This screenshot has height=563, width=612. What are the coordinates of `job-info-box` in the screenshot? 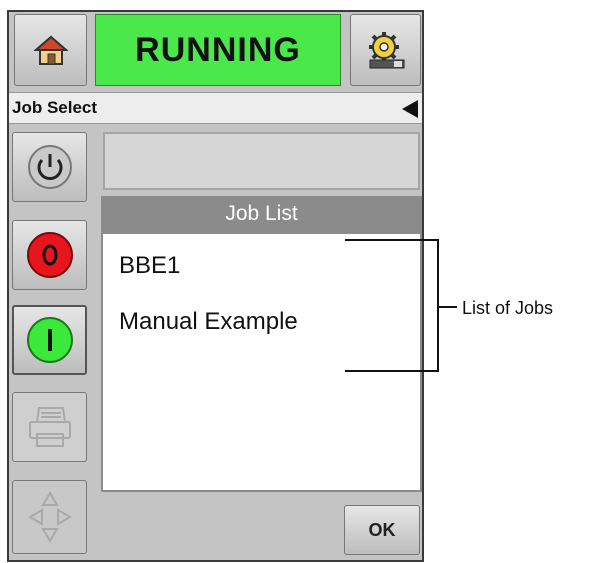 It's located at (261, 161).